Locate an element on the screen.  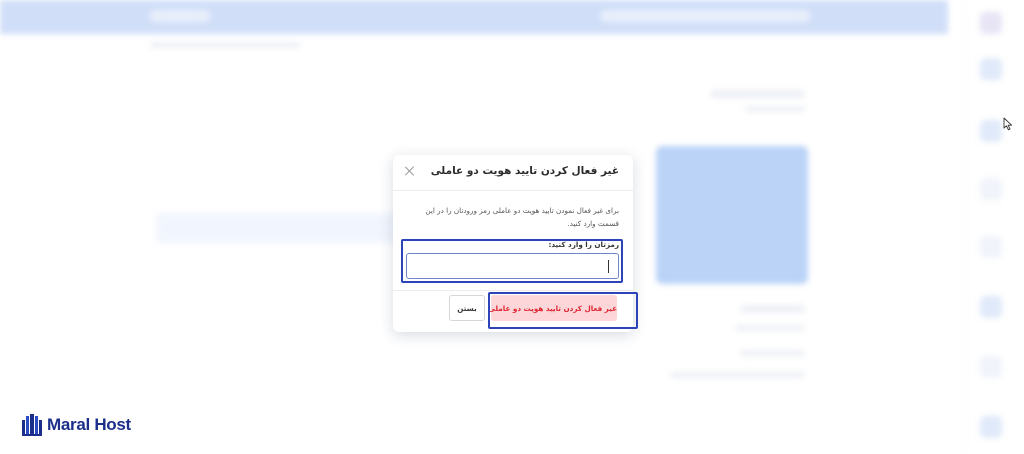
password-input is located at coordinates (512, 266).